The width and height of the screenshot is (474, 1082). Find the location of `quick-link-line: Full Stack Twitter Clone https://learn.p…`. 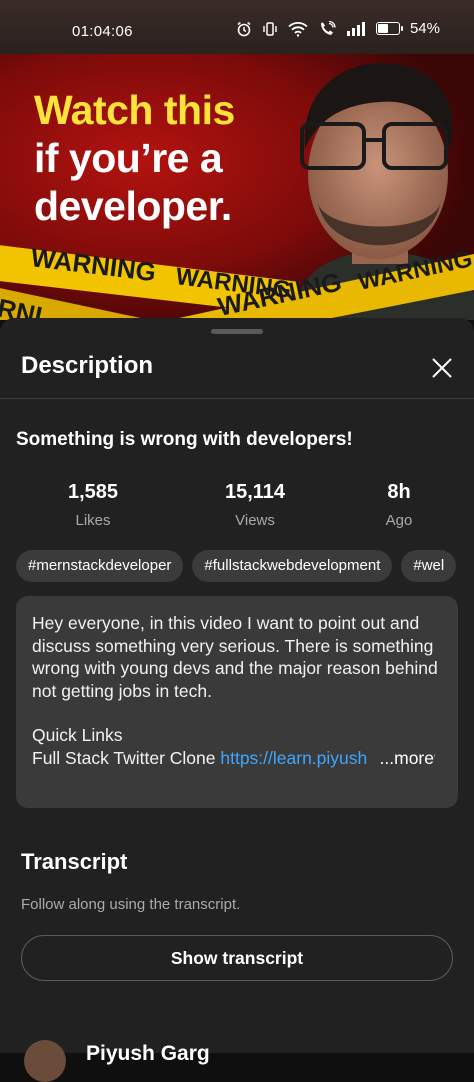

quick-link-line: Full Stack Twitter Clone https://learn.p… is located at coordinates (238, 757).